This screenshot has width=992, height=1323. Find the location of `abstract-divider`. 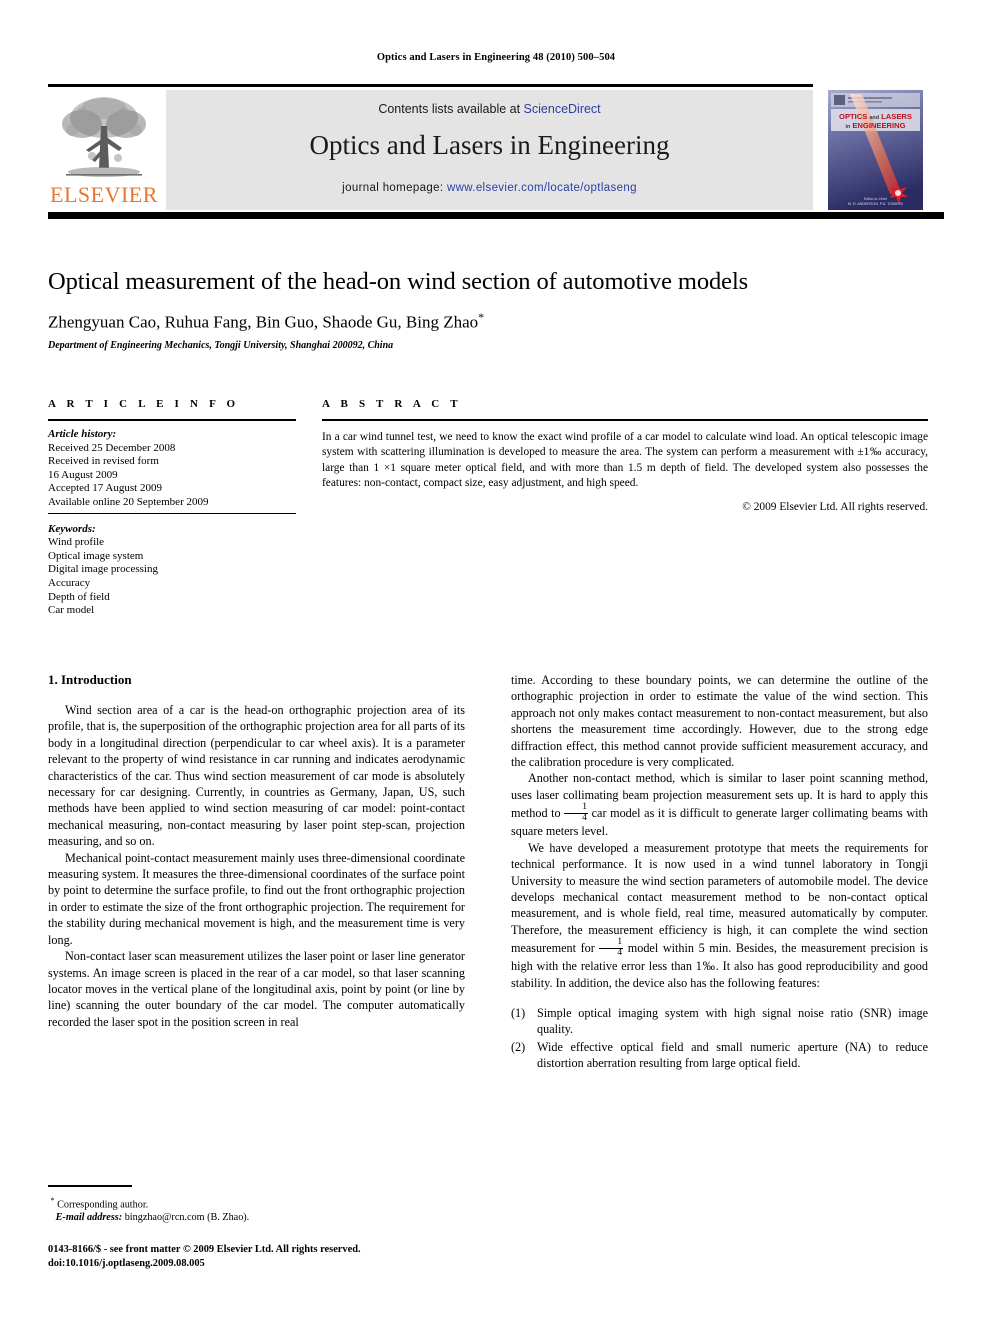

abstract-divider is located at coordinates (625, 420).